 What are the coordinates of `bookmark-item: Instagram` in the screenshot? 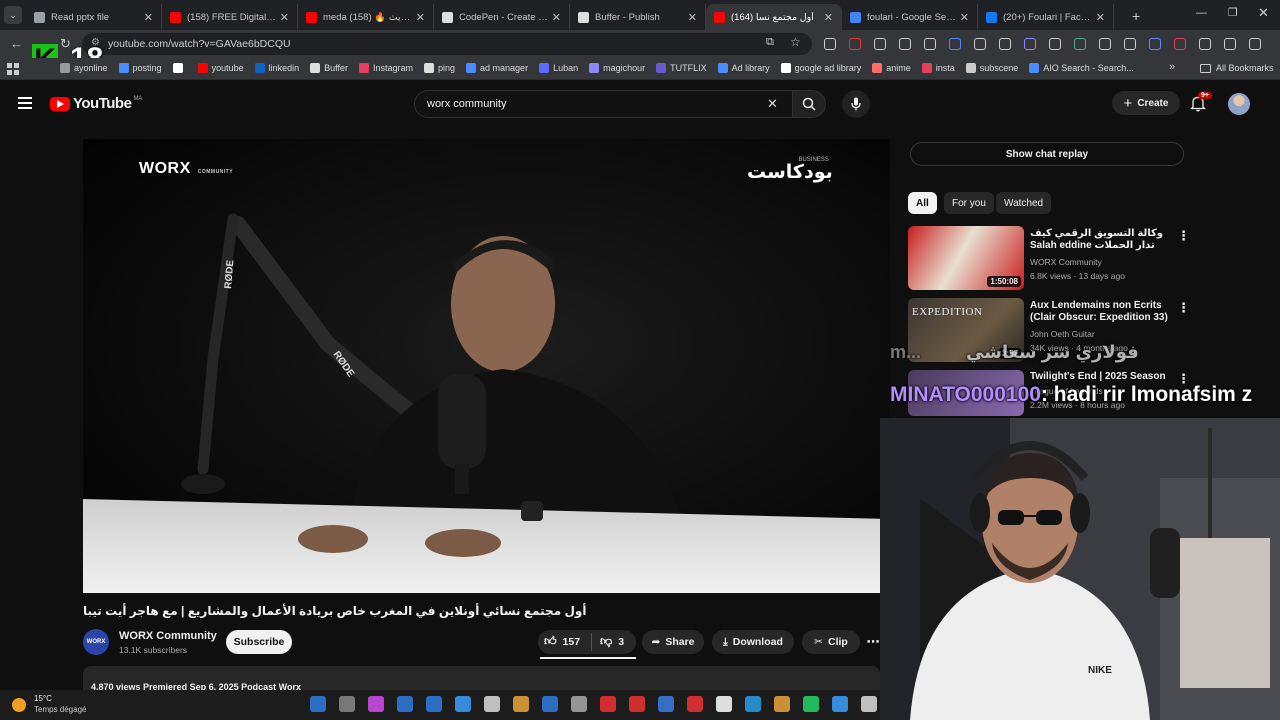 It's located at (385, 68).